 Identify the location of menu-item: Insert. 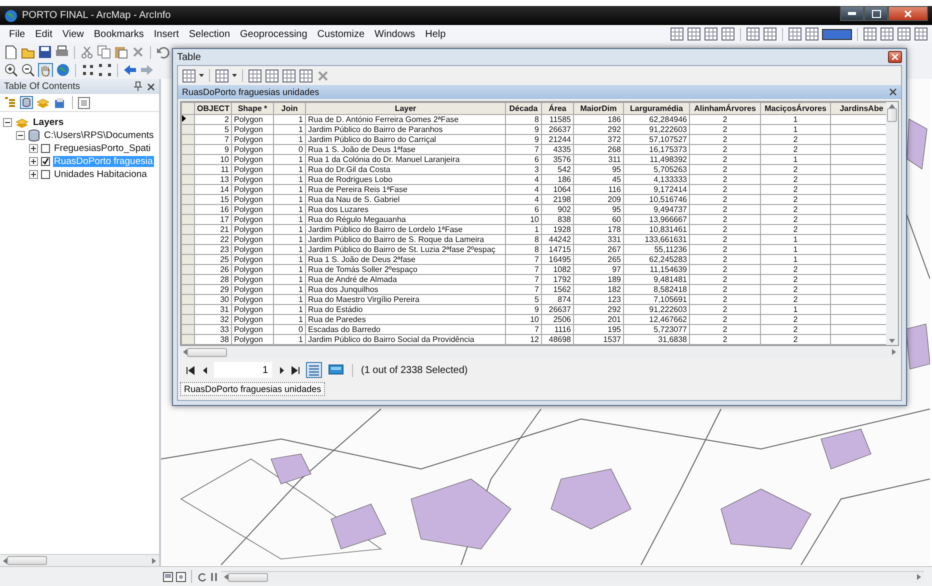
(166, 34).